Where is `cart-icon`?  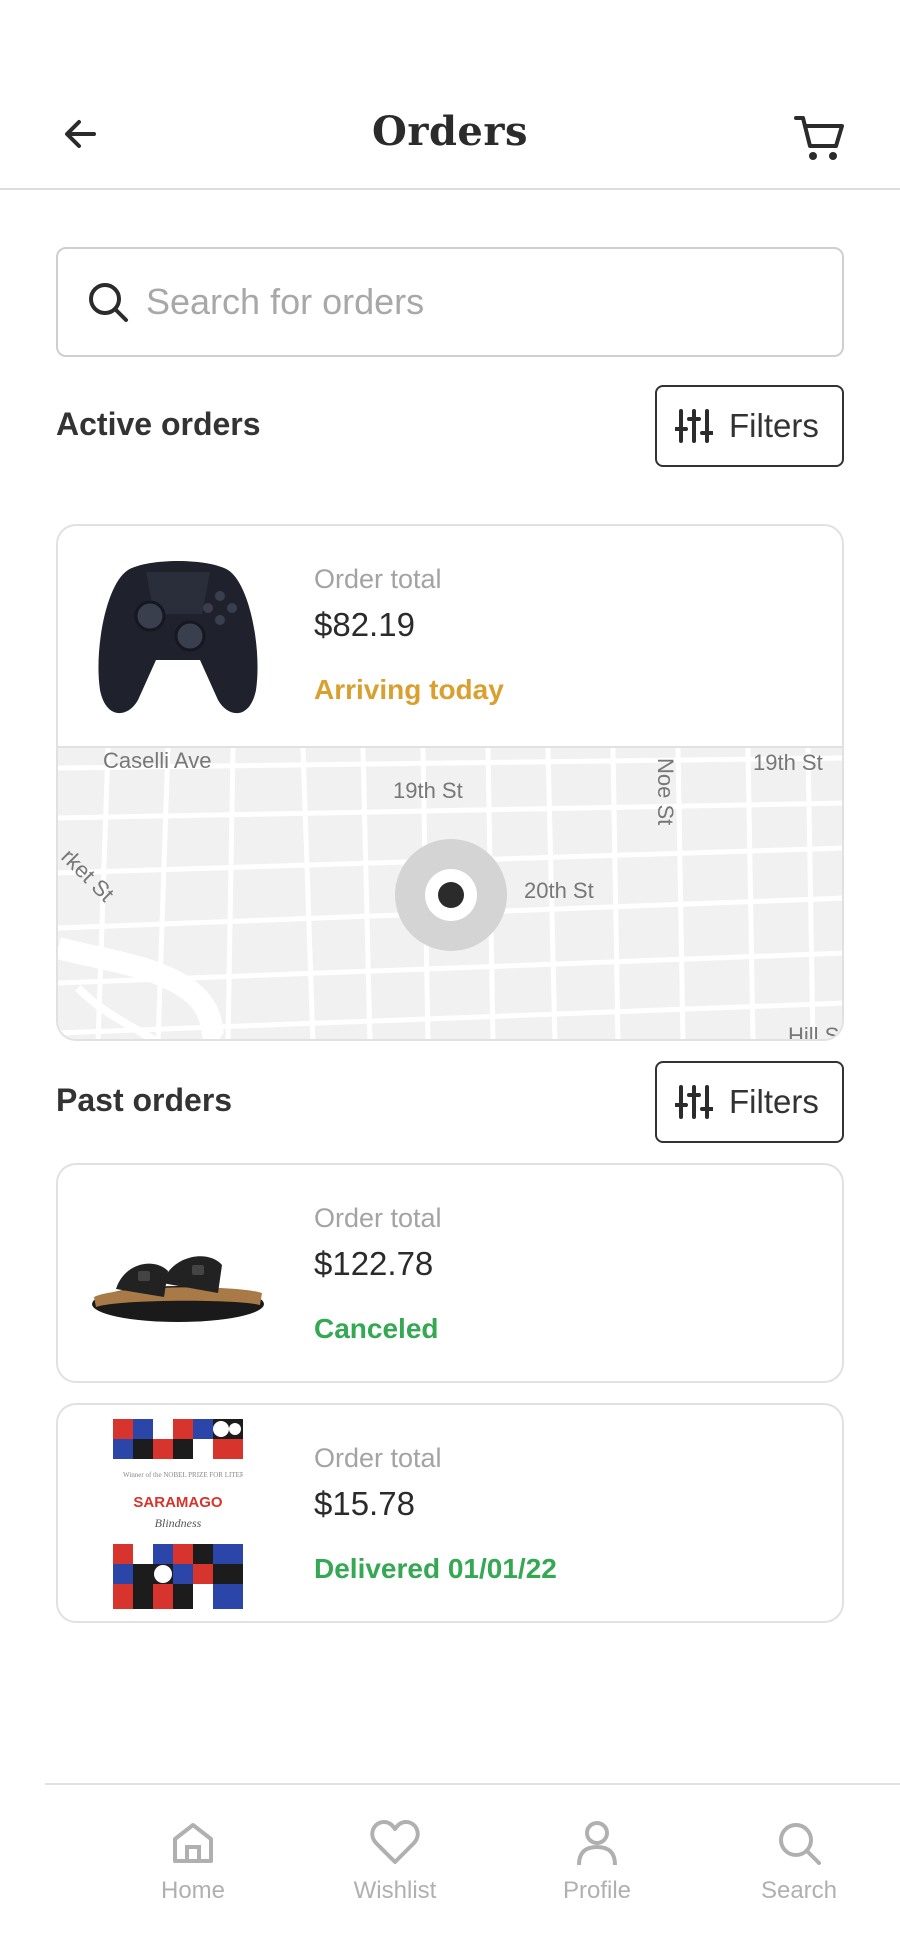 cart-icon is located at coordinates (819, 138).